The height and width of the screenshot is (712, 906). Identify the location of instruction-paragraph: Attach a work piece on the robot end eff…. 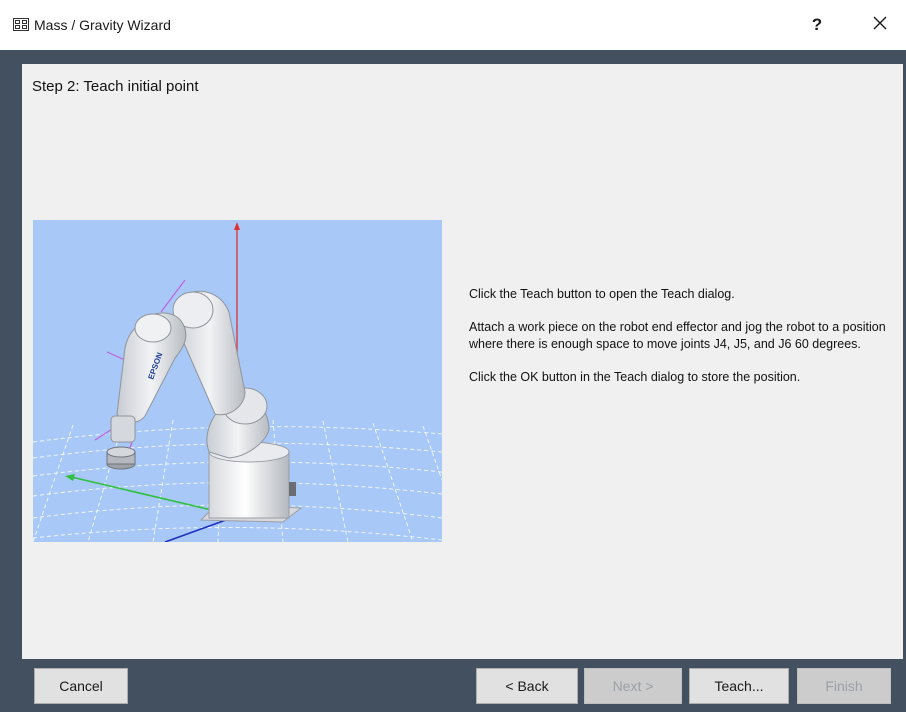
(677, 335).